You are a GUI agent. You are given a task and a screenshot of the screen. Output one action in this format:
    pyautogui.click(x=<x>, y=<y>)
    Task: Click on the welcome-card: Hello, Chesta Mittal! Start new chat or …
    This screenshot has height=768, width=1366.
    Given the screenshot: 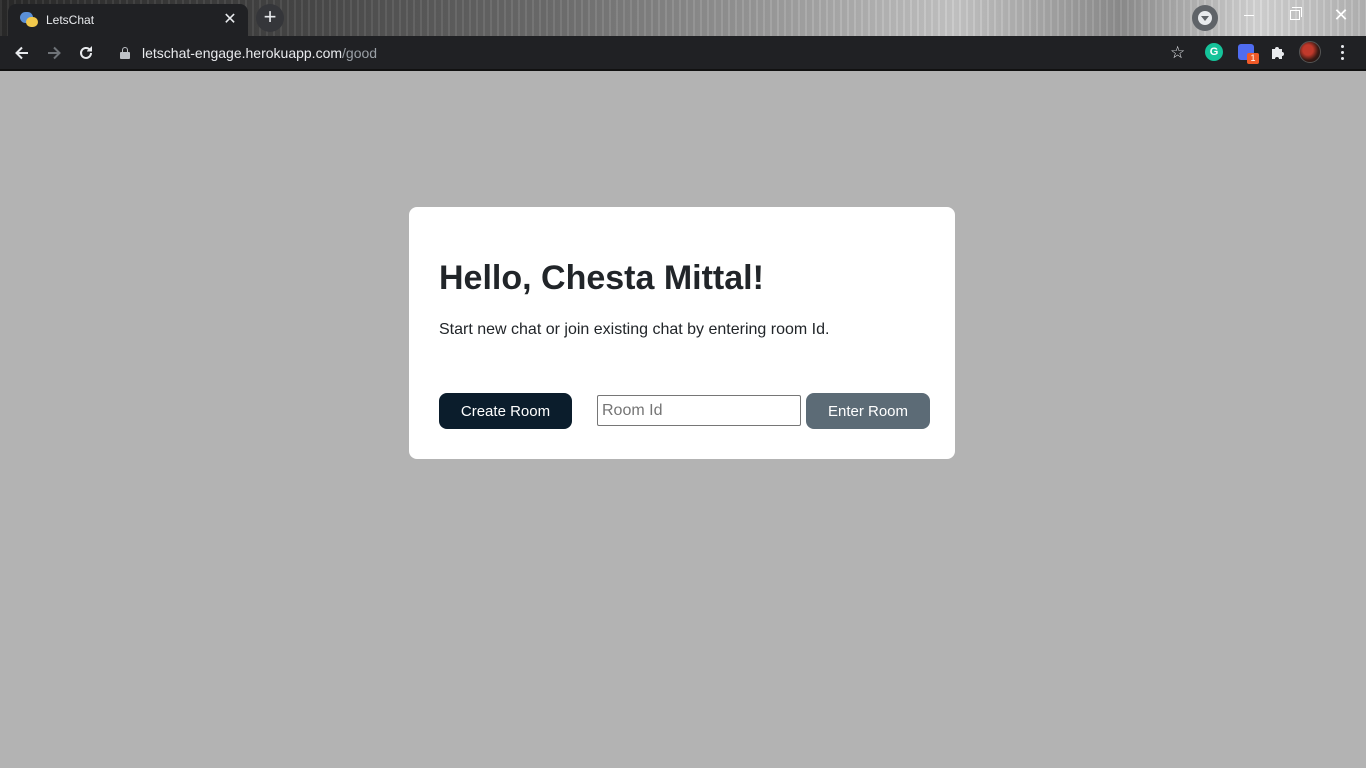 What is the action you would take?
    pyautogui.click(x=682, y=333)
    